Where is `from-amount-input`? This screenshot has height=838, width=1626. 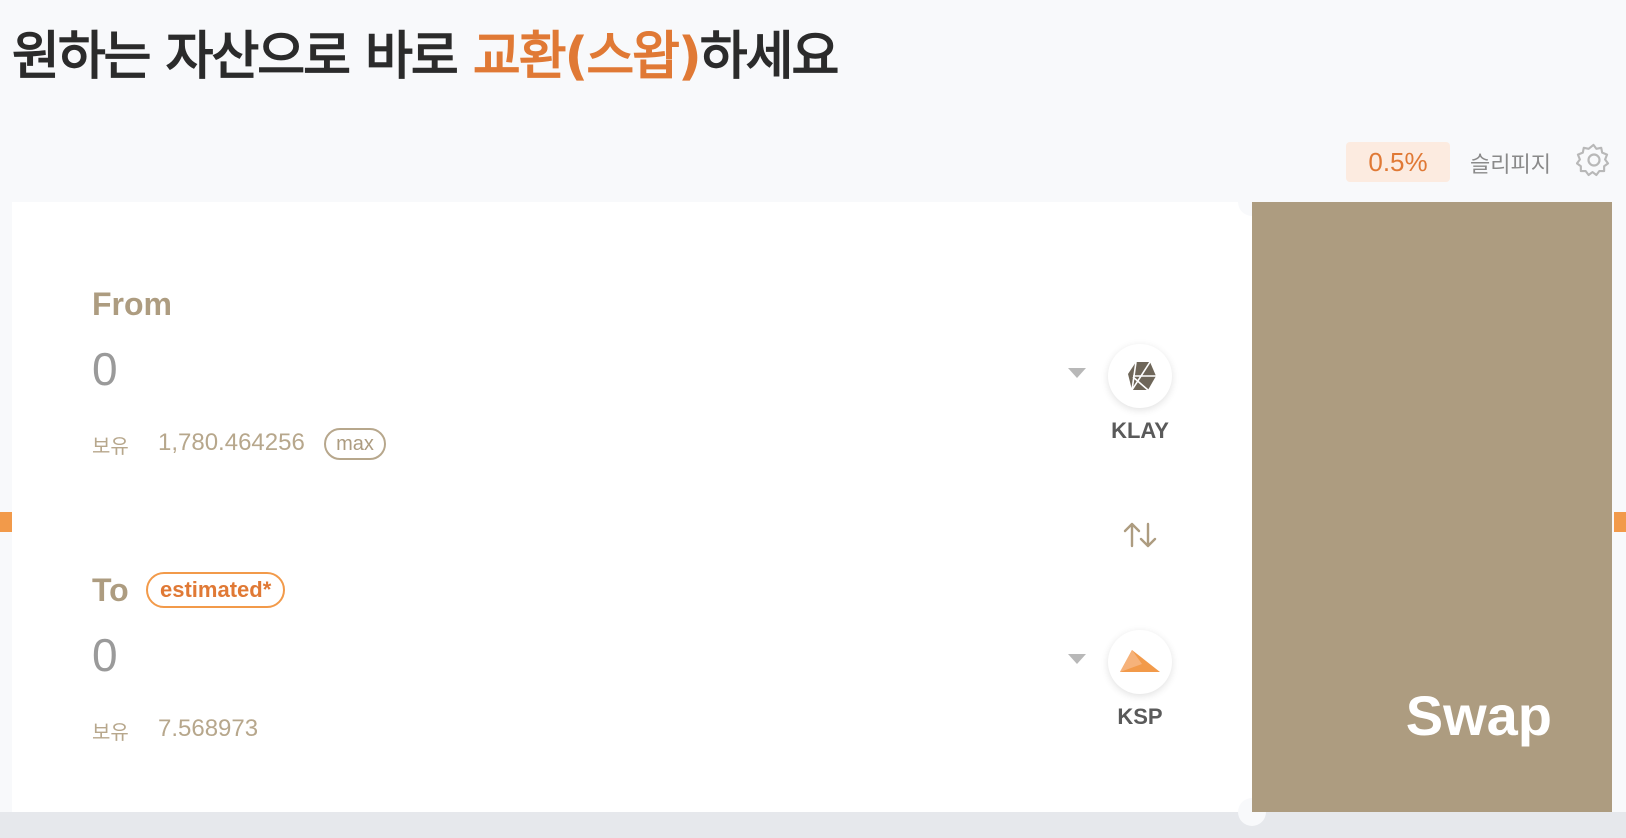 from-amount-input is located at coordinates (492, 369).